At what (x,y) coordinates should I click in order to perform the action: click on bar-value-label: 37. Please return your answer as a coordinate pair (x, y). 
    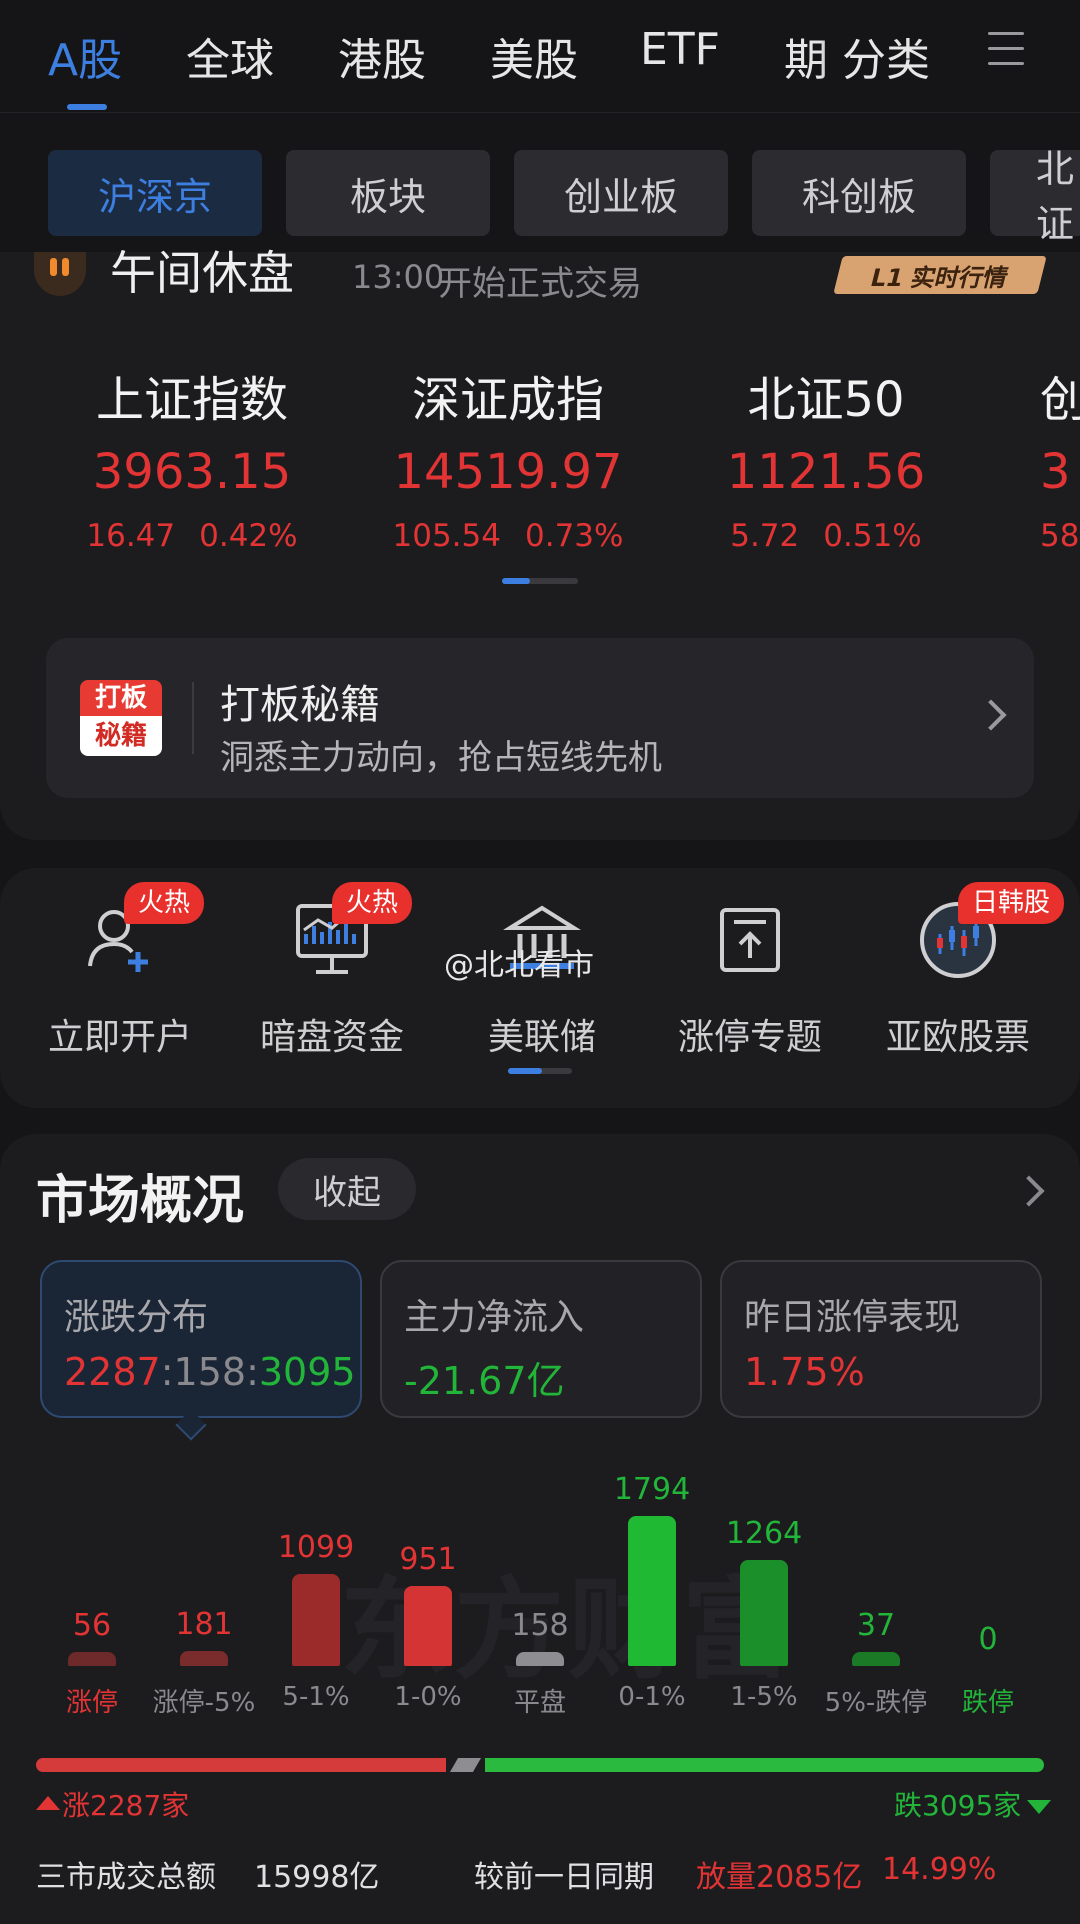
    Looking at the image, I should click on (876, 1625).